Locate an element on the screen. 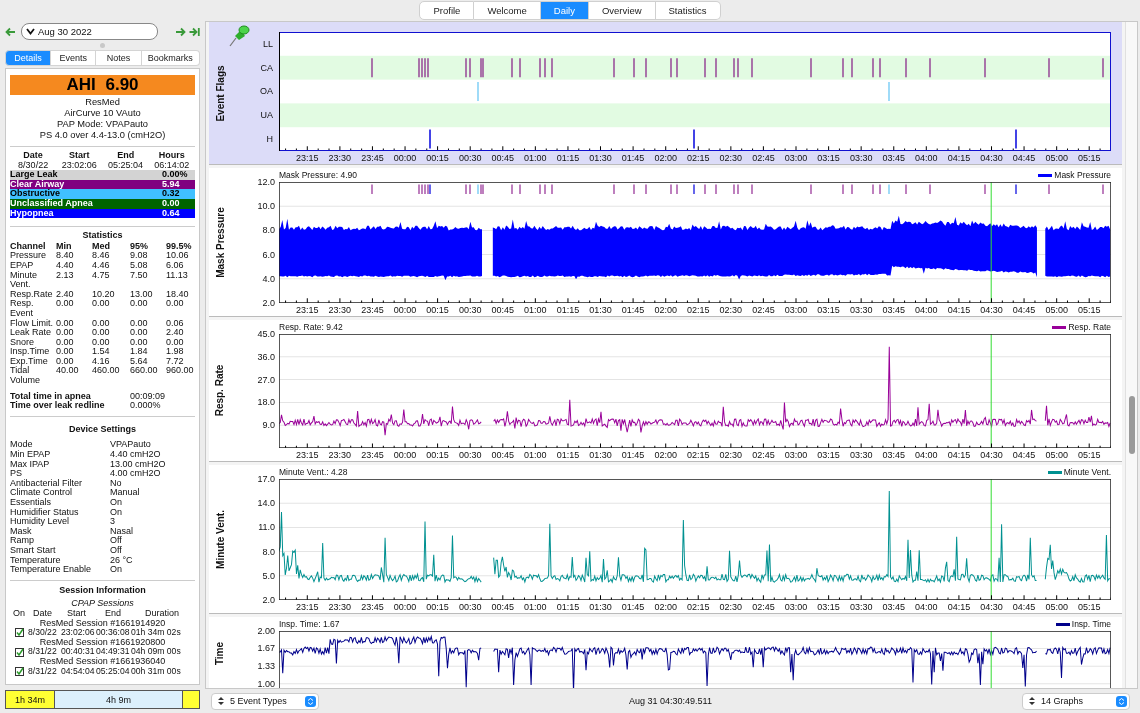 The height and width of the screenshot is (713, 1140). table-cell-text: 05:25:04 is located at coordinates (126, 165).